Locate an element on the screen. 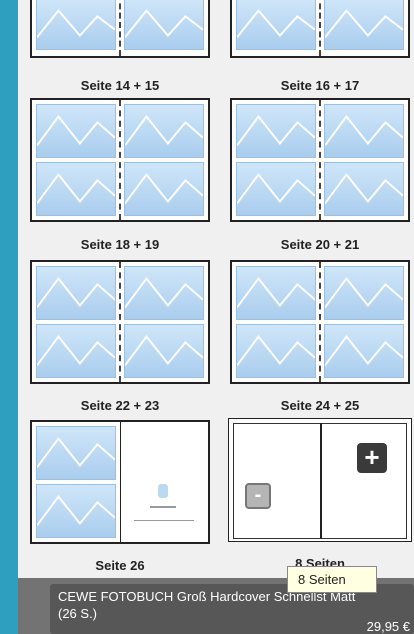 The width and height of the screenshot is (414, 634). page-label: Seite 16 + 17 is located at coordinates (320, 85).